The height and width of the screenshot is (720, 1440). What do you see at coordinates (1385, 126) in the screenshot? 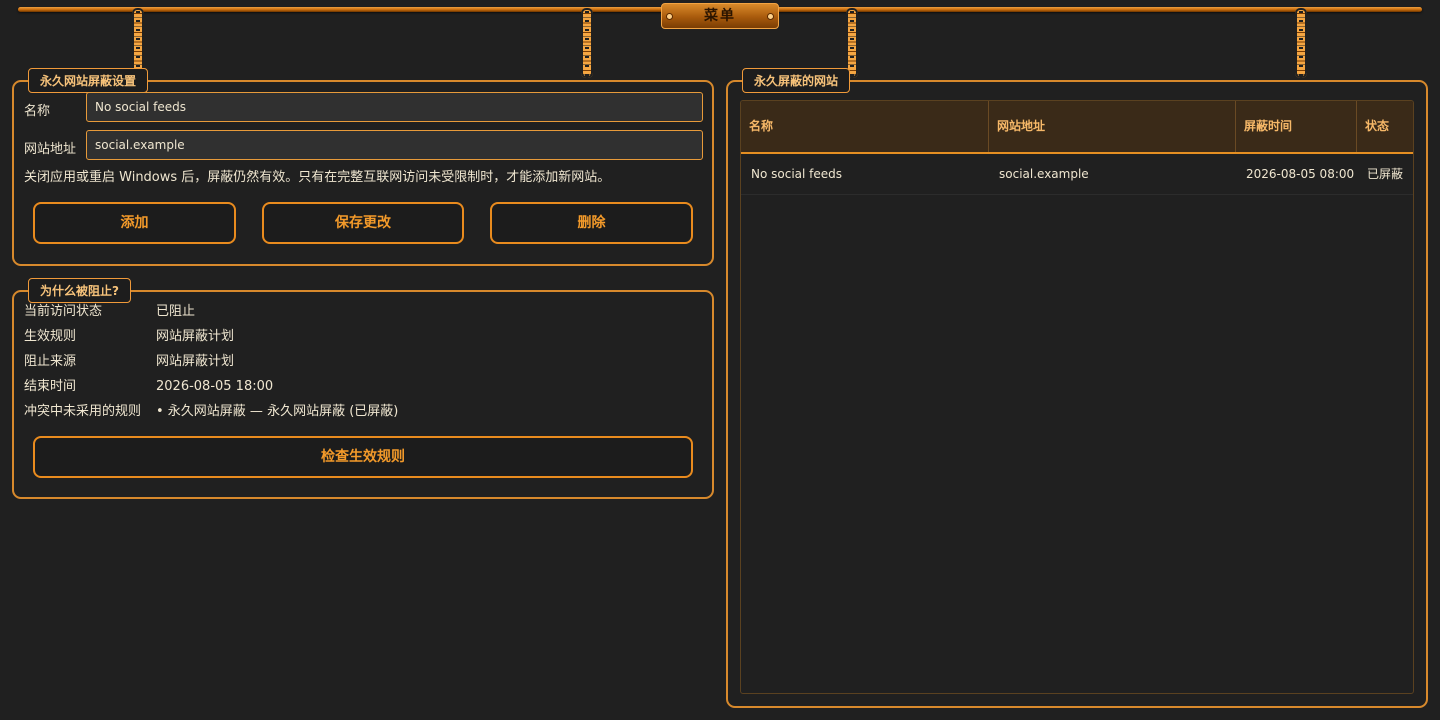
I see `column-header-status: 状态` at bounding box center [1385, 126].